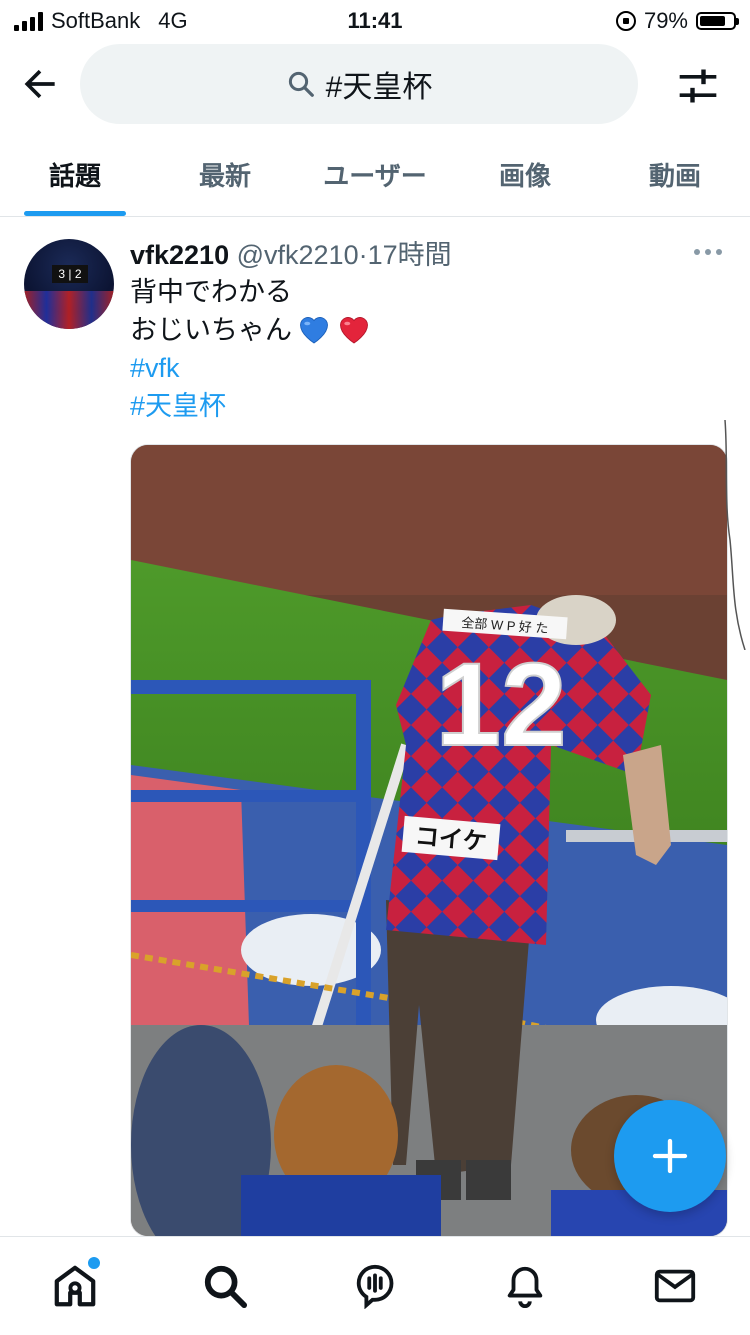  I want to click on search-input: #天皇杯, so click(359, 84).